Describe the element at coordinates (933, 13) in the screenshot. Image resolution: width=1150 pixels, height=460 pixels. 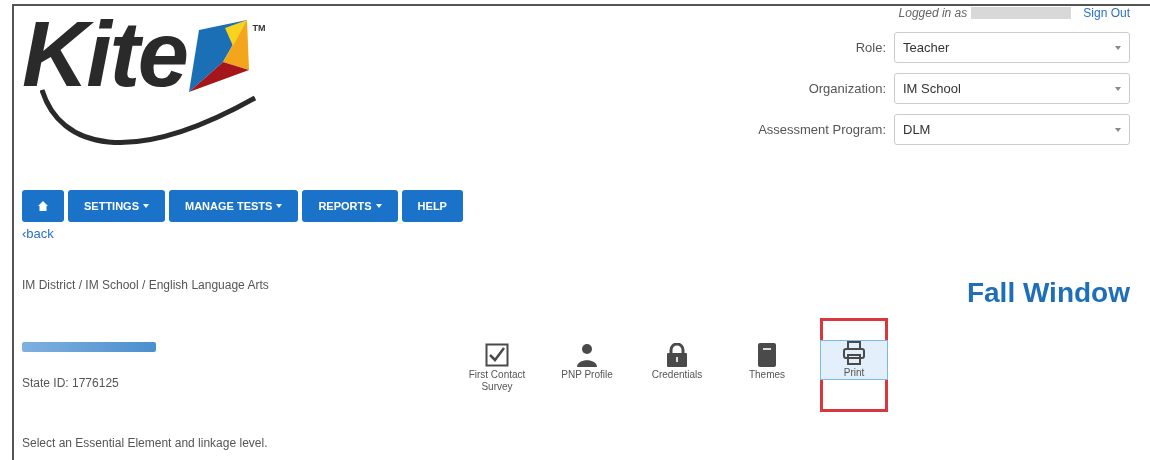
I see `logged-in-label: Logged in as` at that location.